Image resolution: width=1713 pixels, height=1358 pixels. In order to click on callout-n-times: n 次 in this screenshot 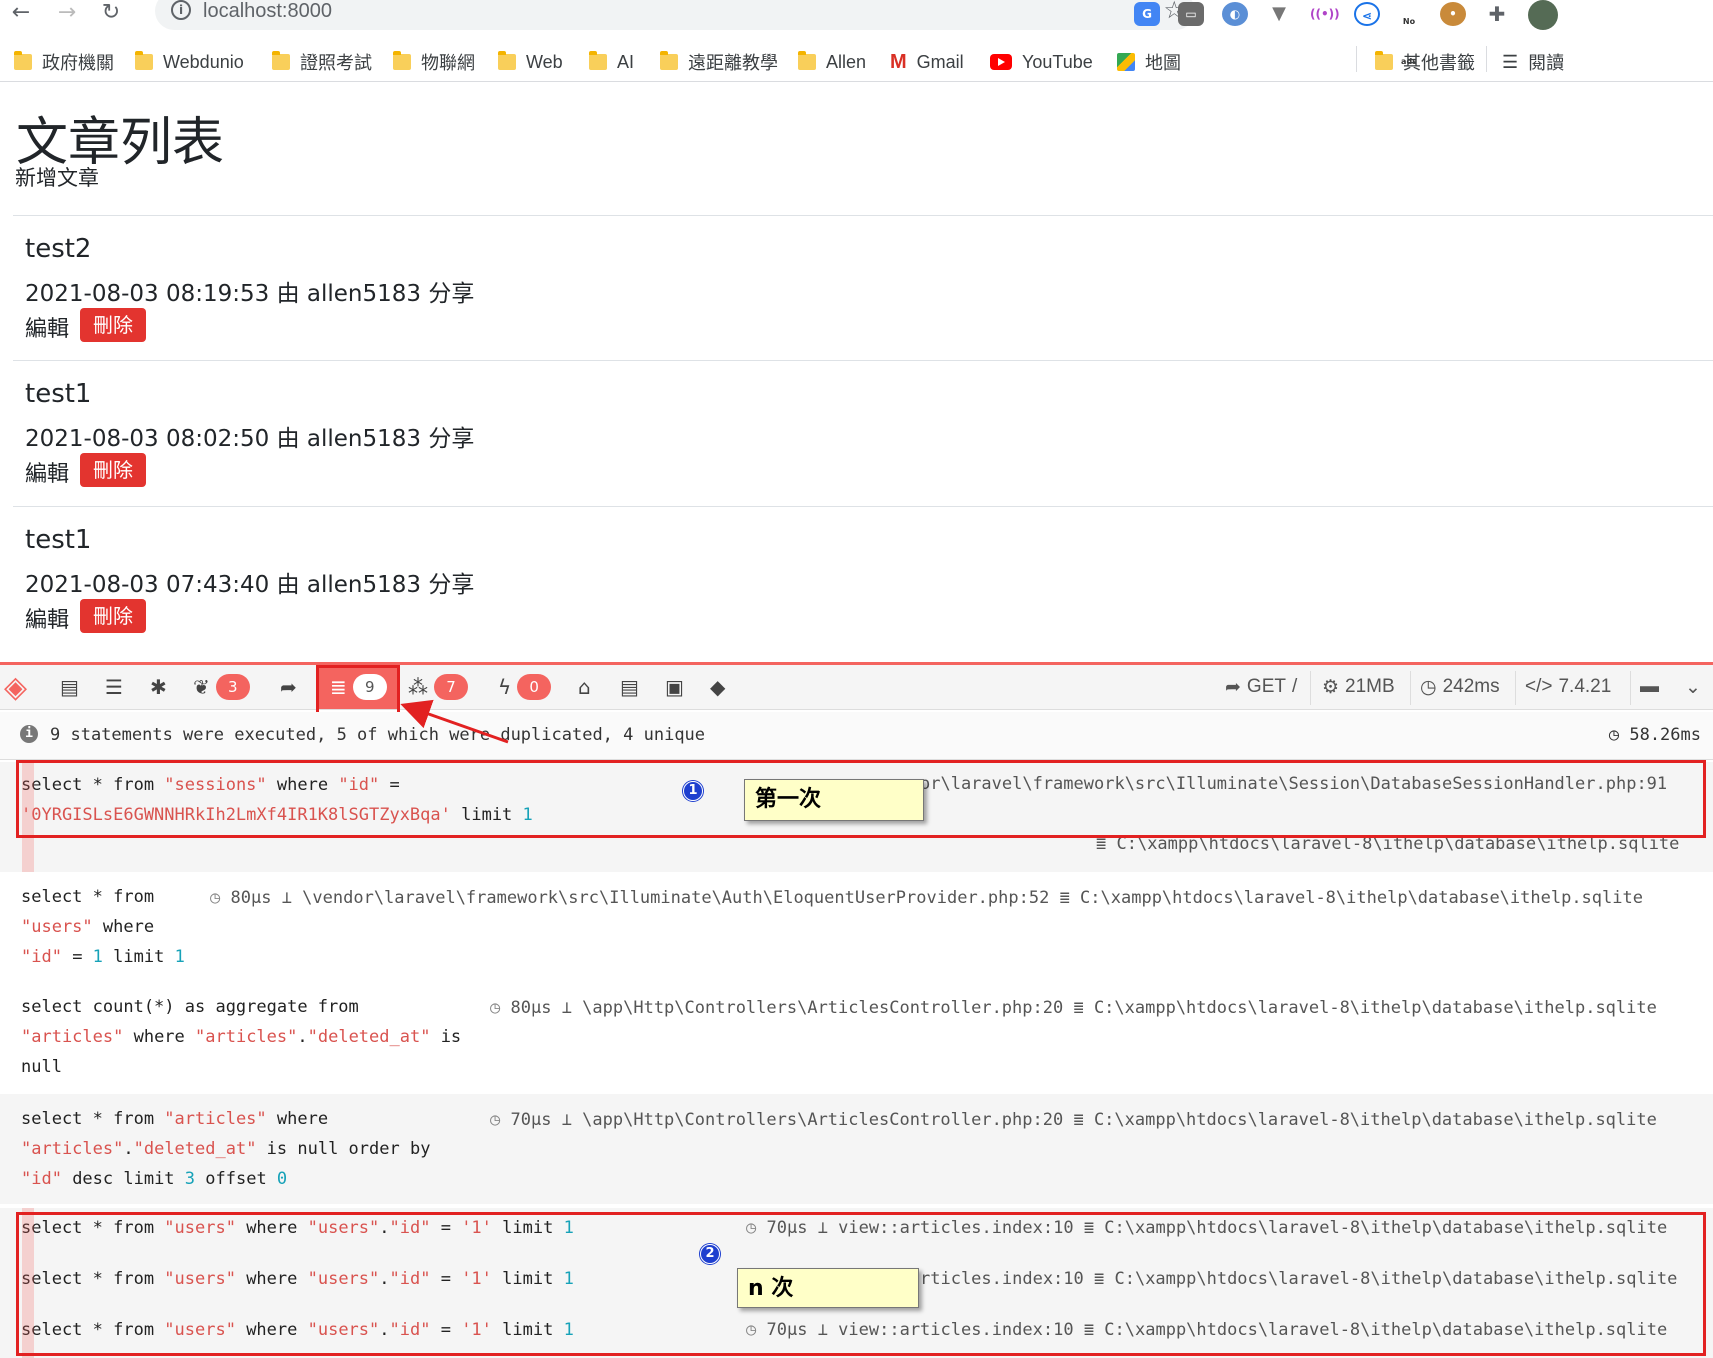, I will do `click(828, 1288)`.